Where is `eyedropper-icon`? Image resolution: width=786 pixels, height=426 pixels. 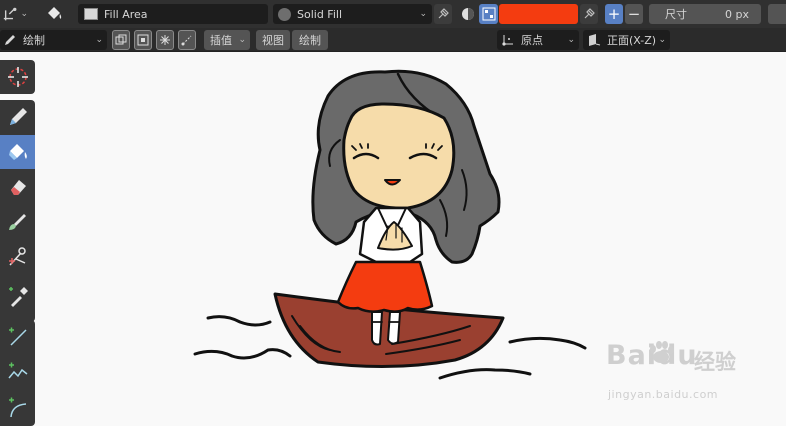
eyedropper-icon is located at coordinates (18, 297).